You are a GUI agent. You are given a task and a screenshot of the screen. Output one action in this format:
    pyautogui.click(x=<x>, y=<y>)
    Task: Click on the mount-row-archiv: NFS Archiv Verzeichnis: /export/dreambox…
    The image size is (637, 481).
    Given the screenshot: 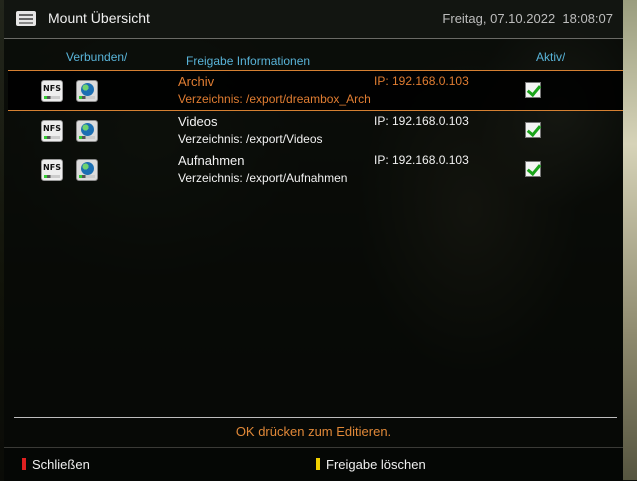 What is the action you would take?
    pyautogui.click(x=315, y=90)
    